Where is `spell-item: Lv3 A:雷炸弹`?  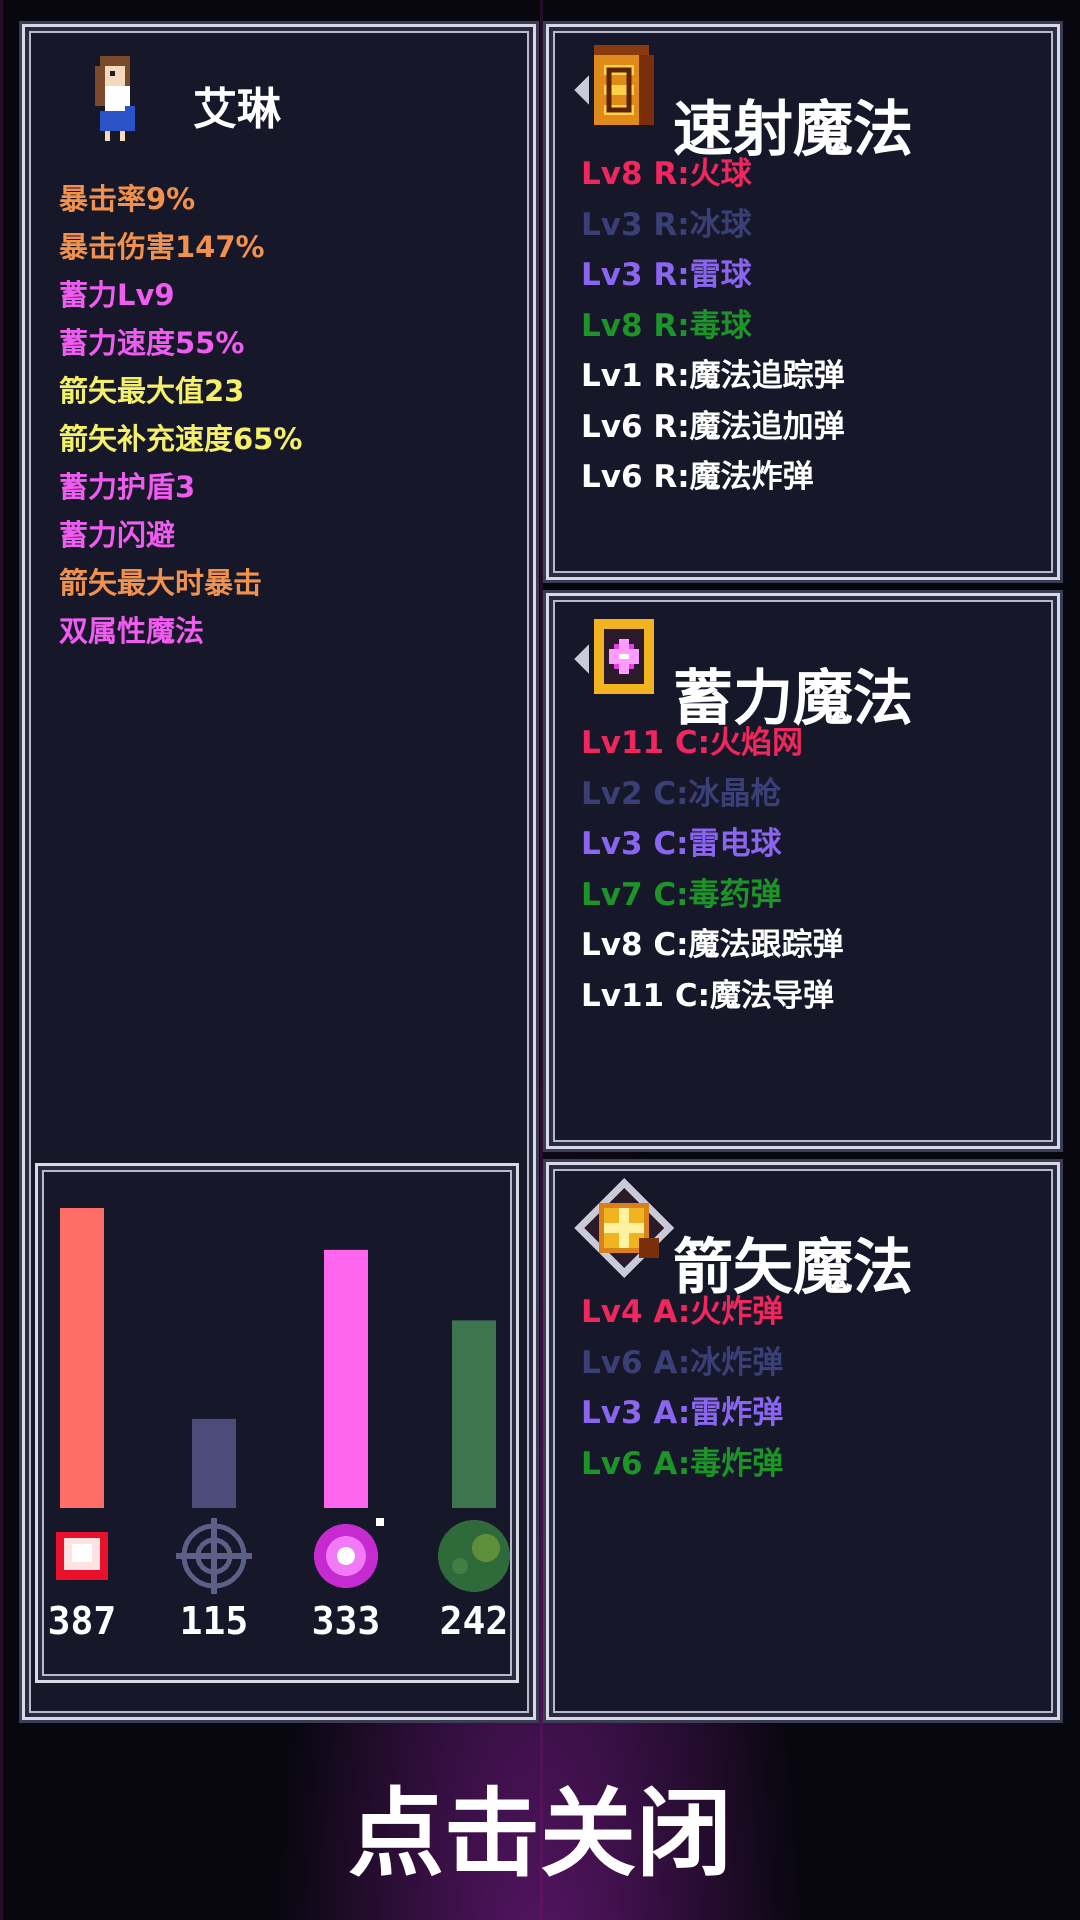 spell-item: Lv3 A:雷炸弹 is located at coordinates (682, 1413).